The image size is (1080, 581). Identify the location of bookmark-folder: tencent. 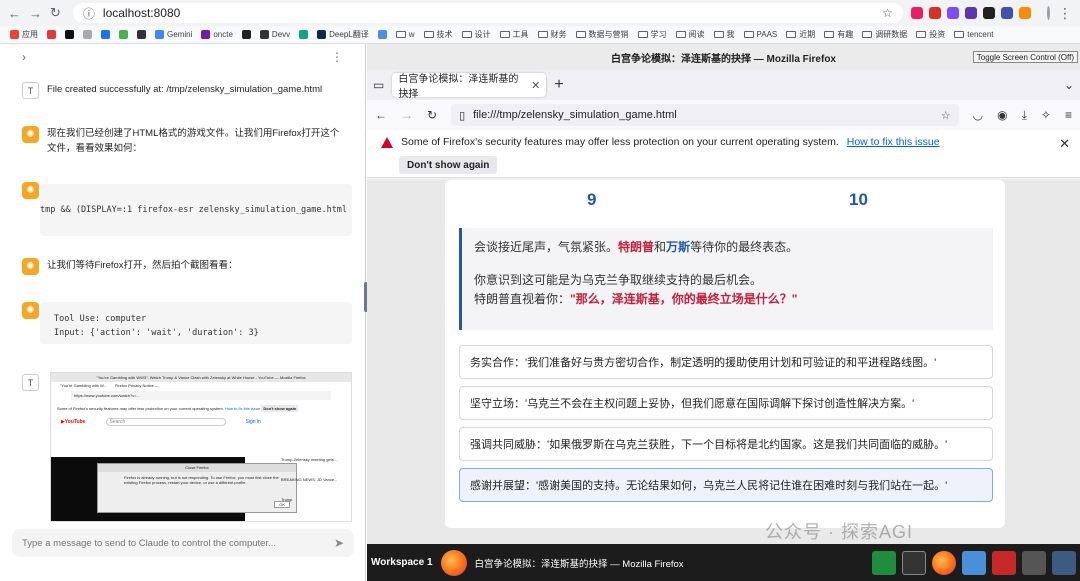
(974, 34).